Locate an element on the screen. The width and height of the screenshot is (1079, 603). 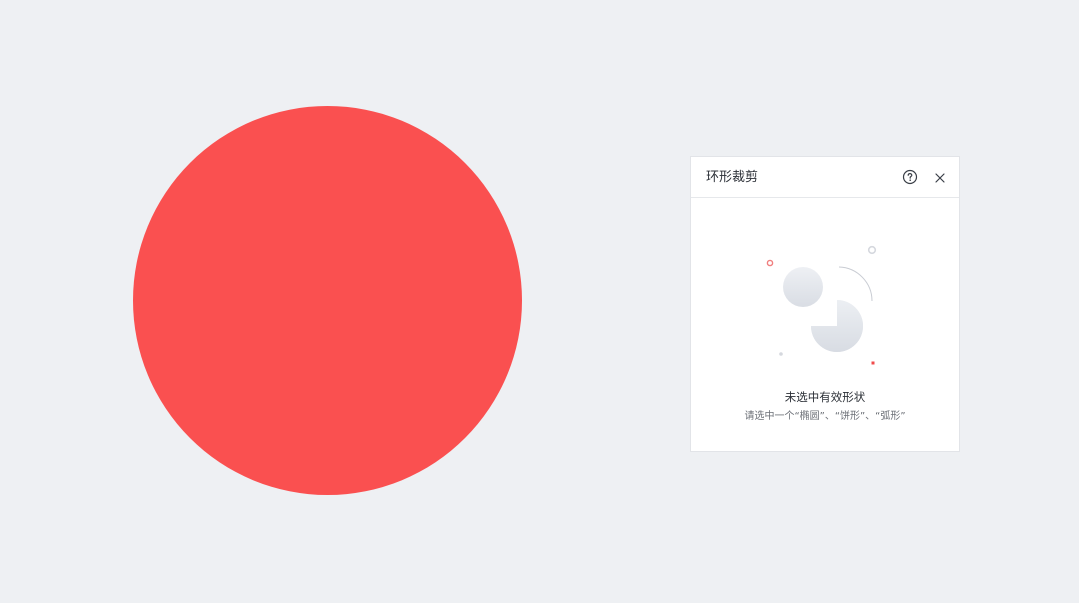
ring-crop-panel: 环形裁剪 未选中有效形状 请选中一个“椭圆”、“饼形”、“弧形” is located at coordinates (825, 304).